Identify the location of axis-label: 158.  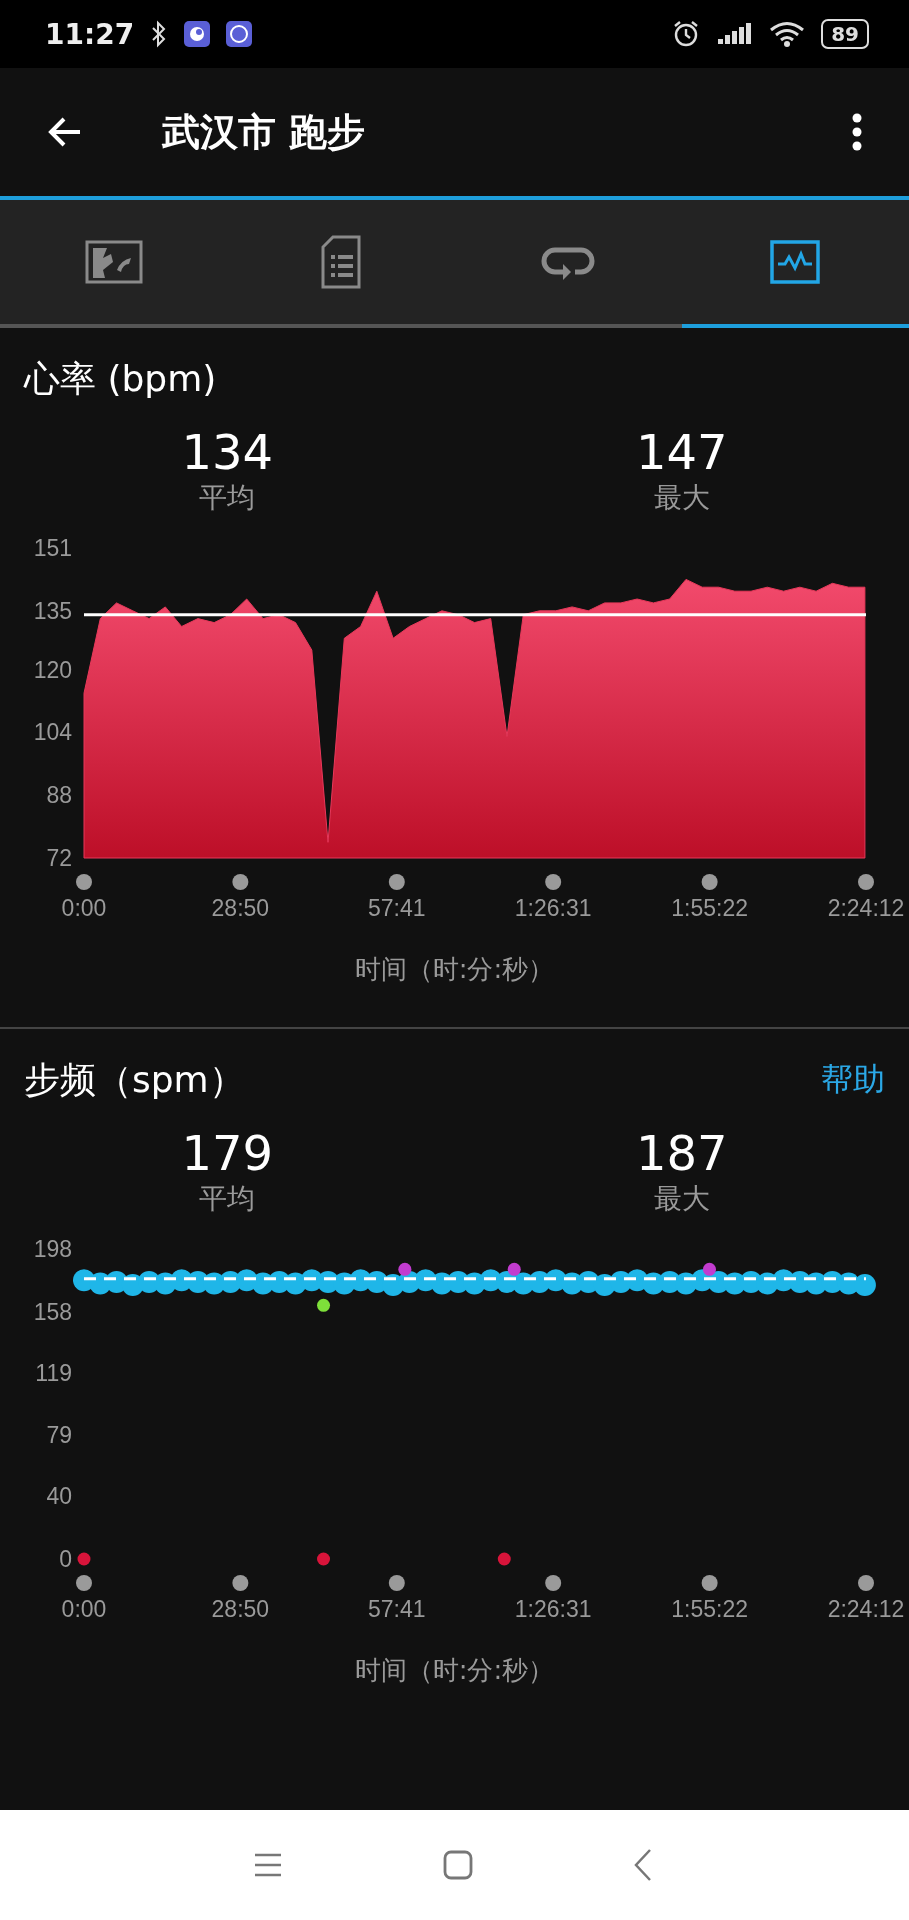
(52, 1311).